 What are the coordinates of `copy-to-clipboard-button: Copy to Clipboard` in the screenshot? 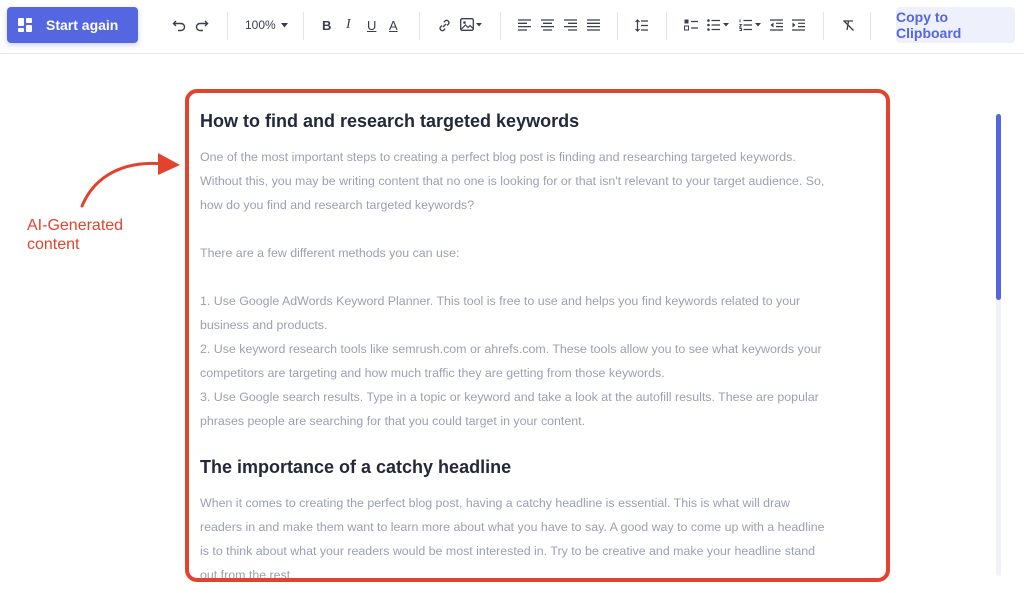 It's located at (955, 25).